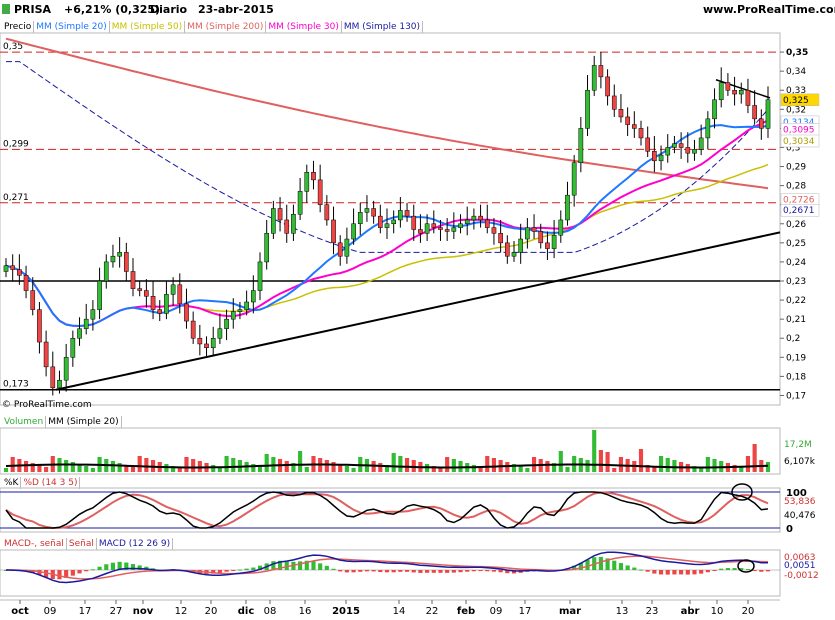  I want to click on copyright: © ProRealTime.com, so click(47, 405).